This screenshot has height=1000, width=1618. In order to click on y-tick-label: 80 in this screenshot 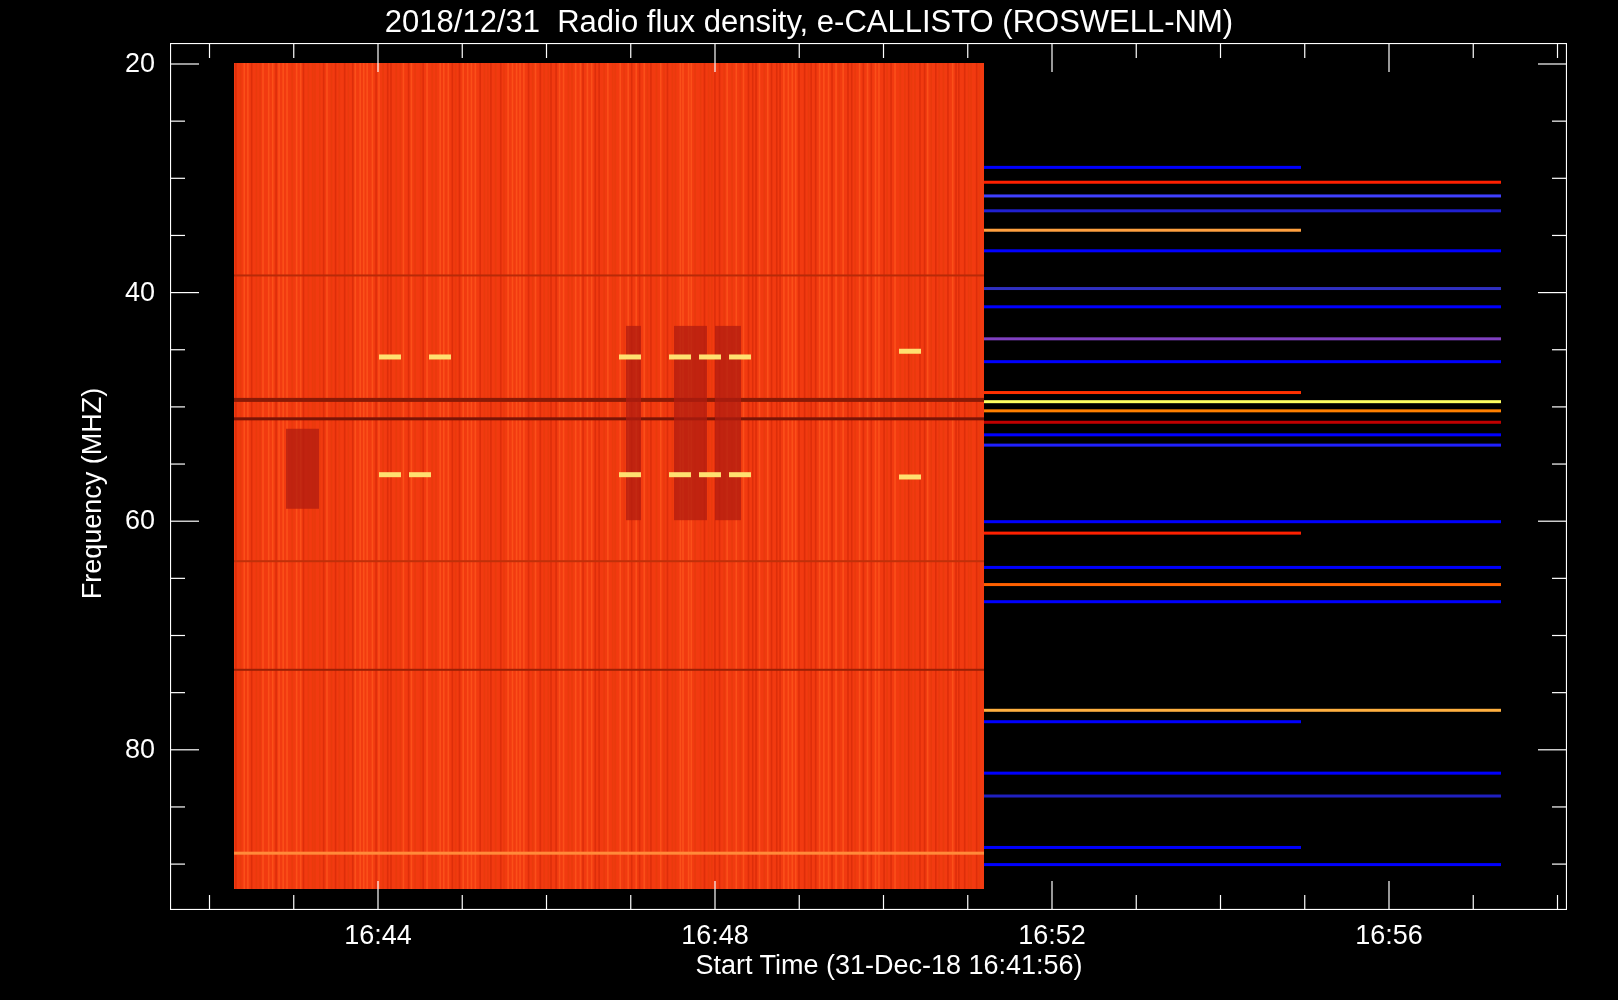, I will do `click(139, 749)`.